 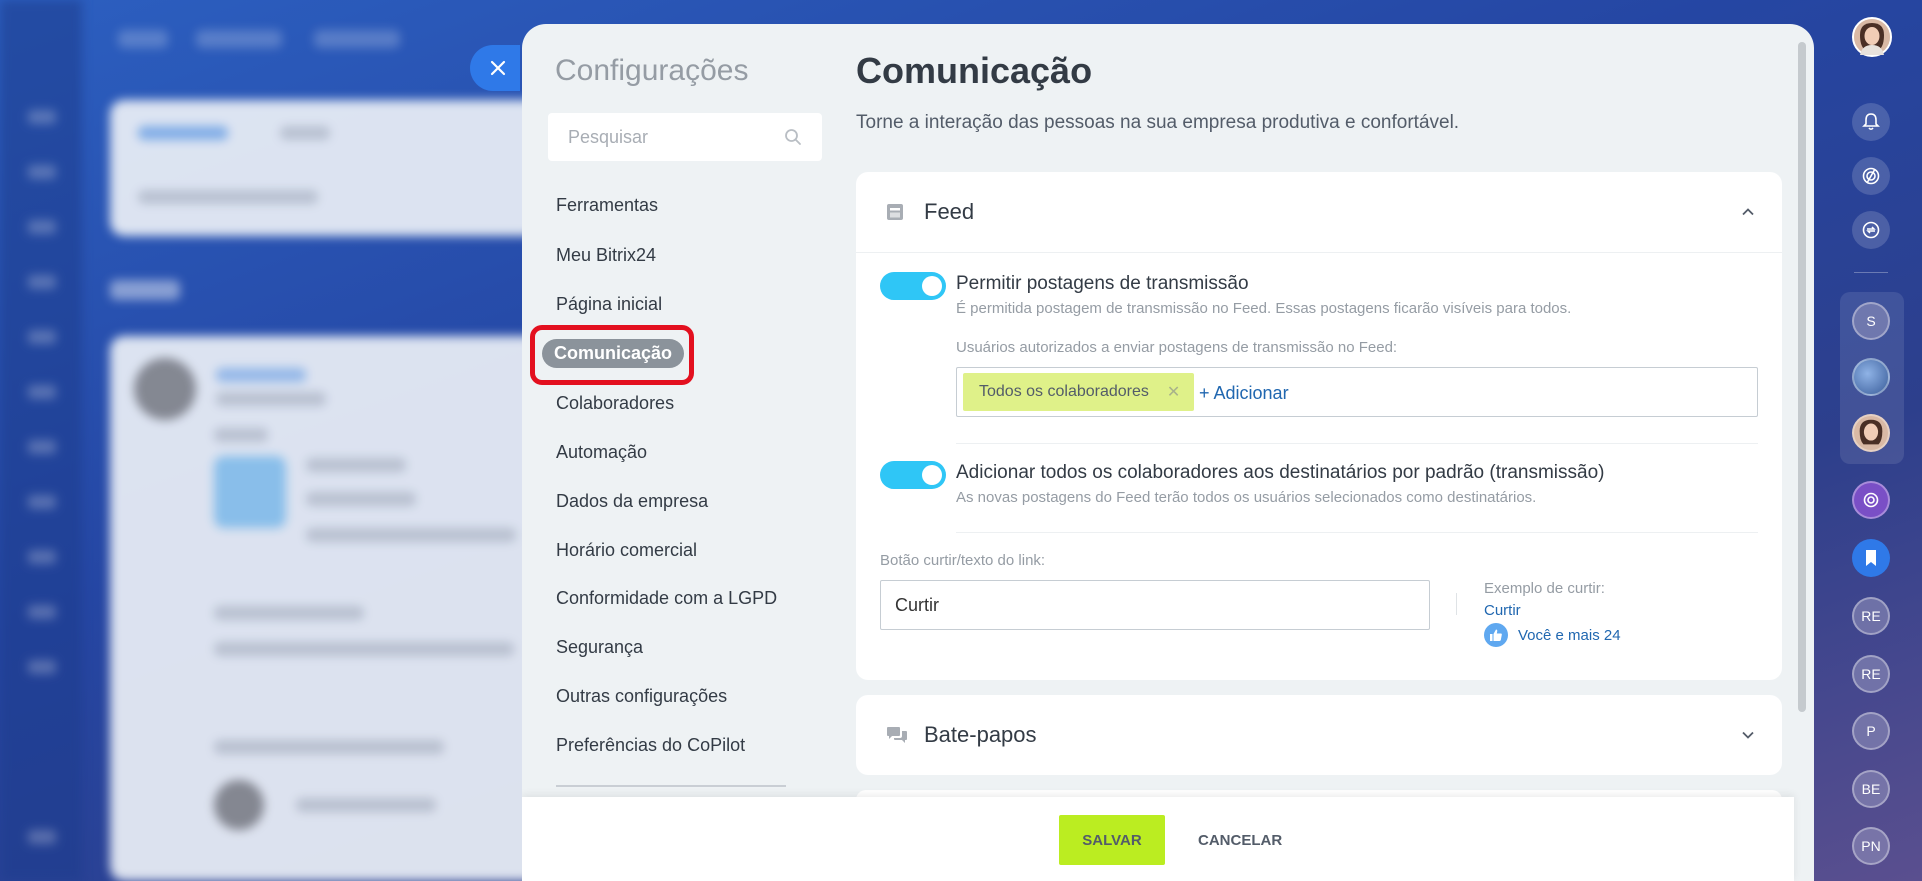 I want to click on right-app-rail: S RE RE P BE PN, so click(x=1868, y=440).